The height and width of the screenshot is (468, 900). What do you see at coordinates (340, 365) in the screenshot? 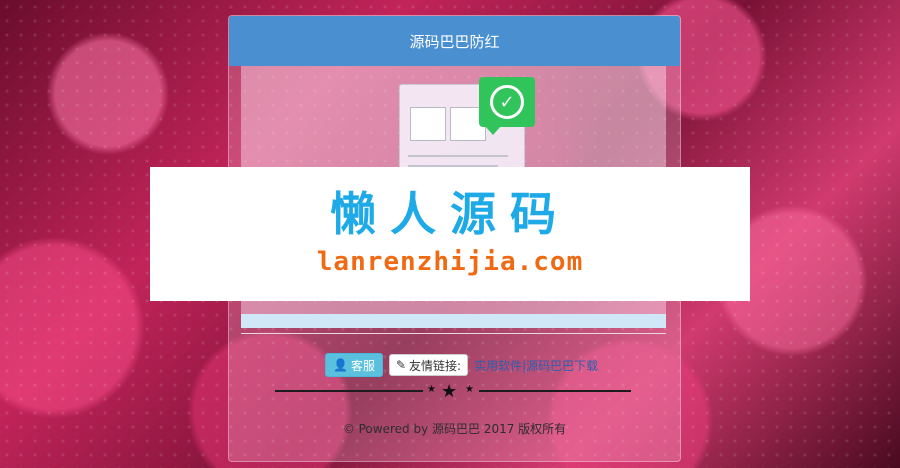
I see `user-icon: 👤` at bounding box center [340, 365].